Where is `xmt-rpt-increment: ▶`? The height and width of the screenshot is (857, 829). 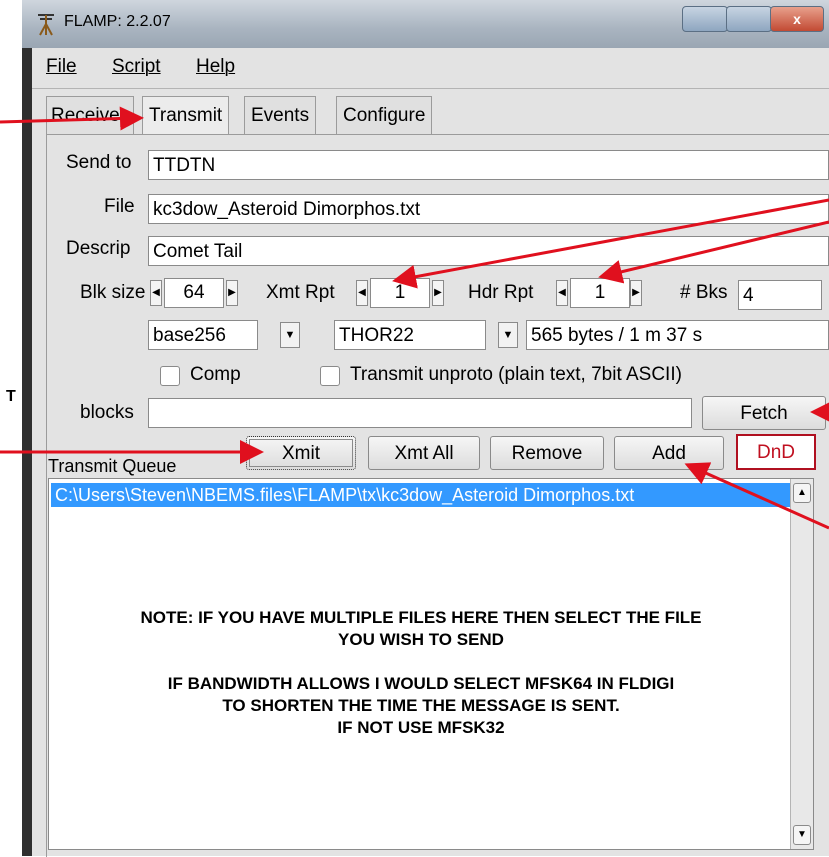
xmt-rpt-increment: ▶ is located at coordinates (438, 293).